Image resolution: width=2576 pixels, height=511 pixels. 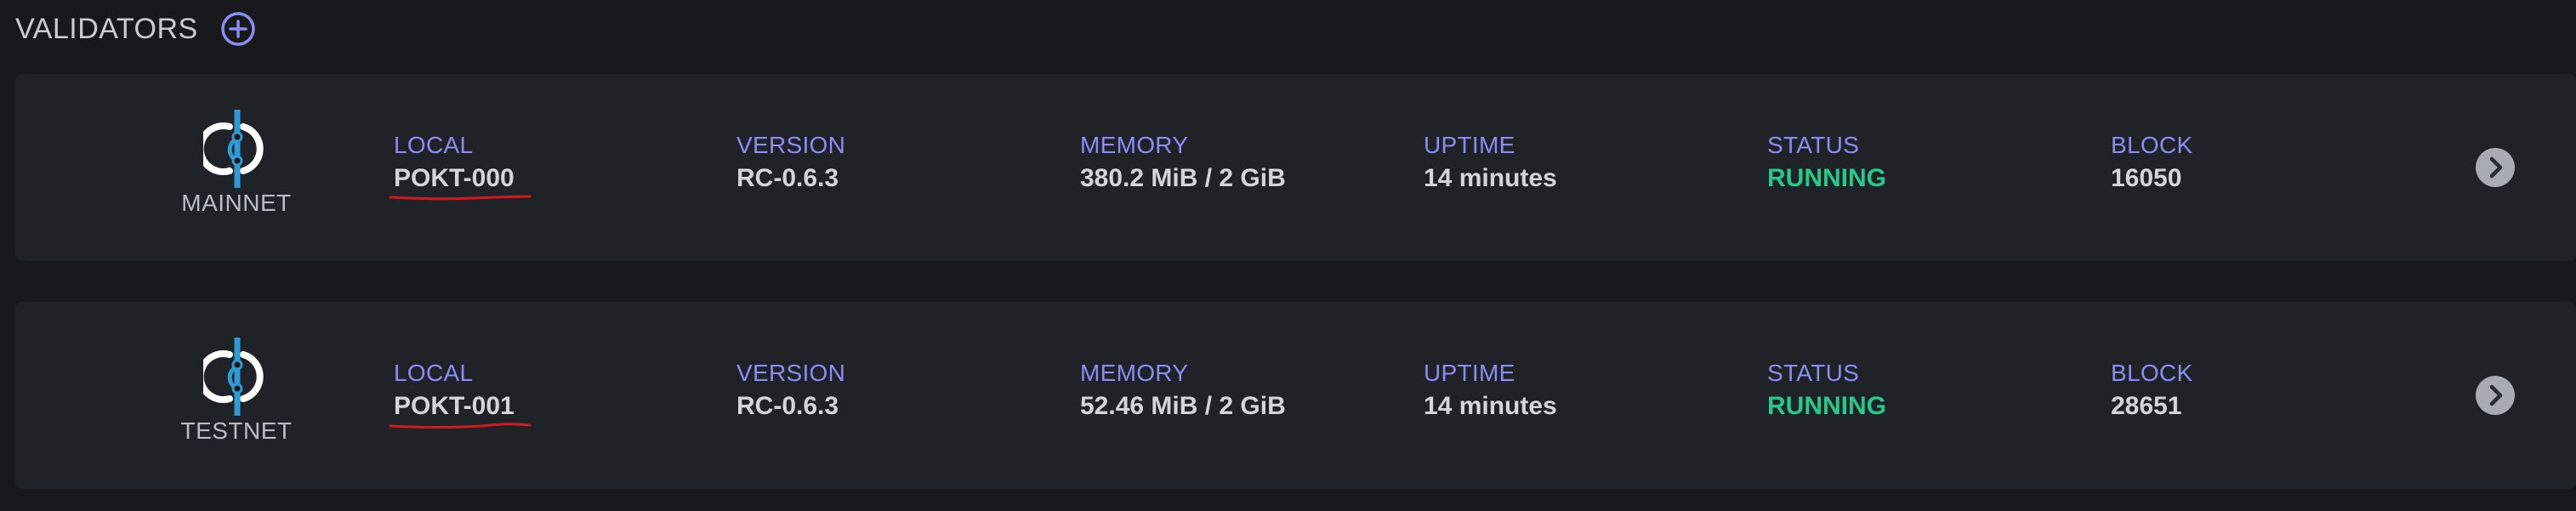 What do you see at coordinates (454, 406) in the screenshot?
I see `local-value-text: POKT-001` at bounding box center [454, 406].